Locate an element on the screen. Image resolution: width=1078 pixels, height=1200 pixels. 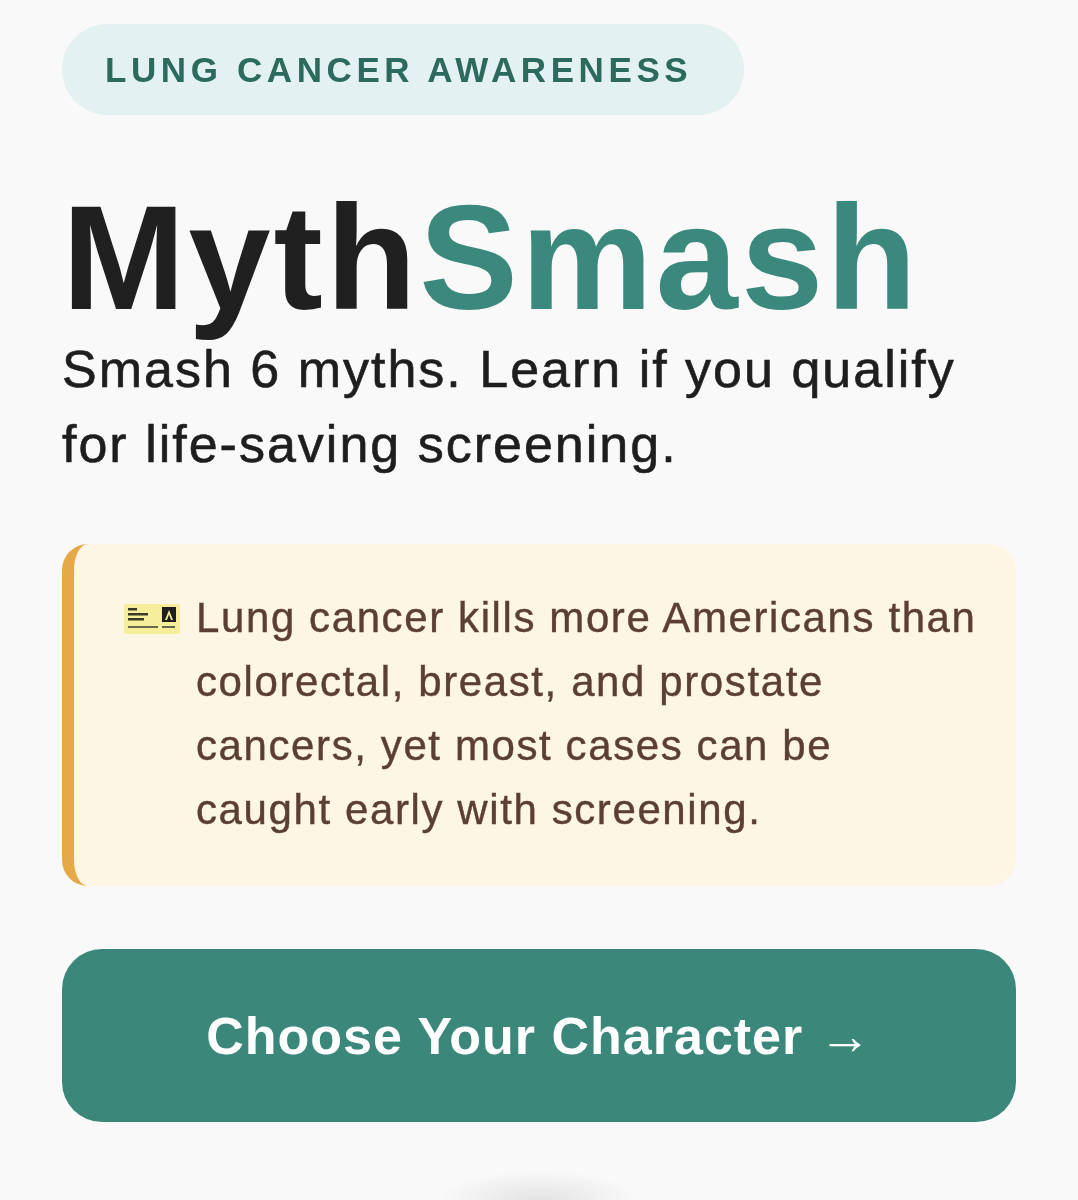
subtitle-text: Smash 6 myths. Learn if you qualify for life-saving screening. is located at coordinates (509, 407).